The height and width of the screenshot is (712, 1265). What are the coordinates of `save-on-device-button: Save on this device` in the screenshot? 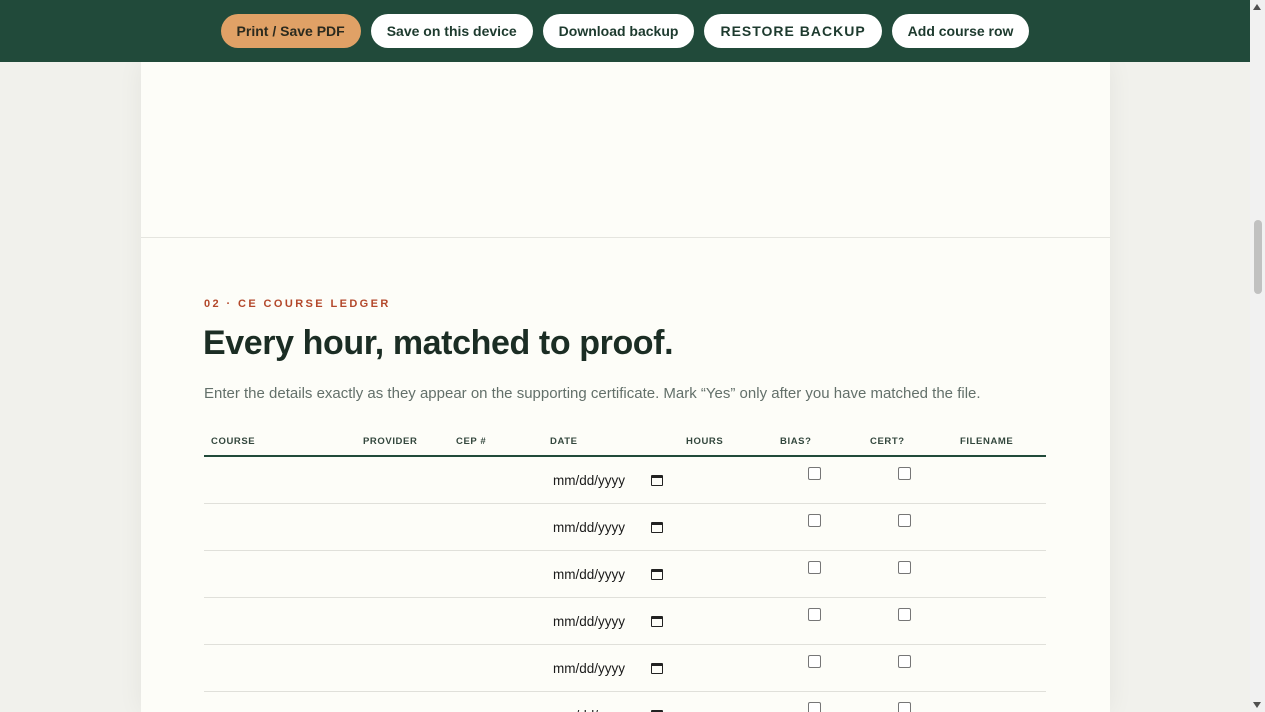 It's located at (451, 31).